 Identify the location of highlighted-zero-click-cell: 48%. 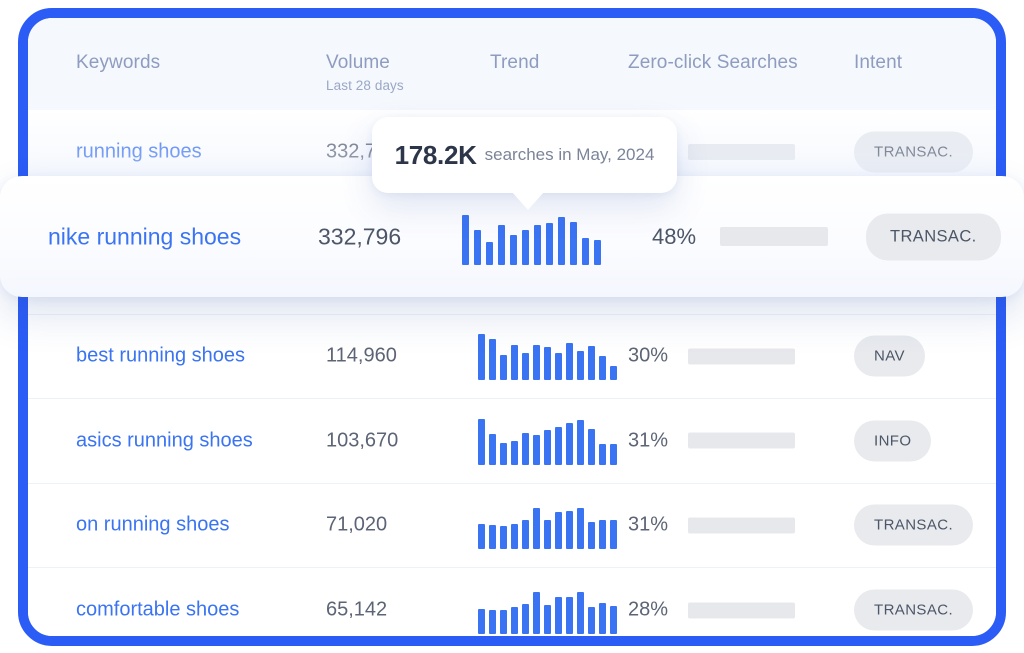
(740, 237).